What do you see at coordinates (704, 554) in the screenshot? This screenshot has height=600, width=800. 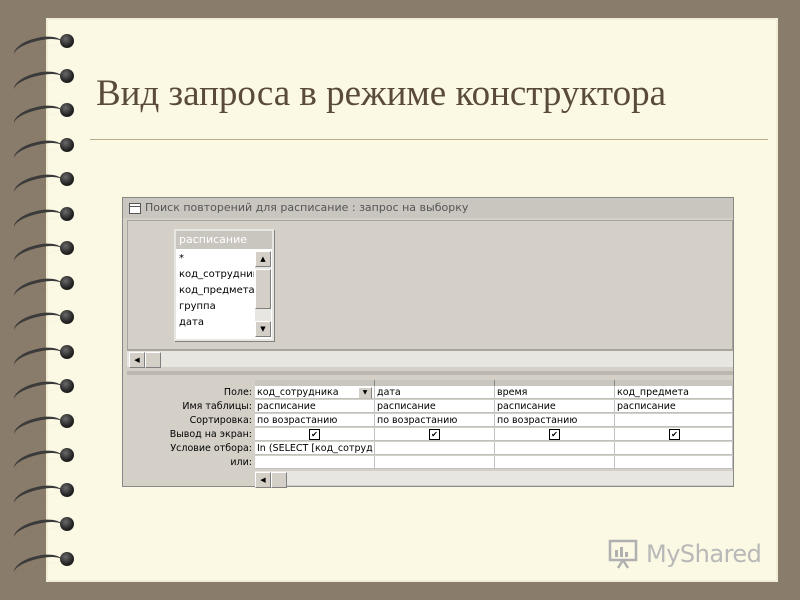 I see `watermark-text: MyShared` at bounding box center [704, 554].